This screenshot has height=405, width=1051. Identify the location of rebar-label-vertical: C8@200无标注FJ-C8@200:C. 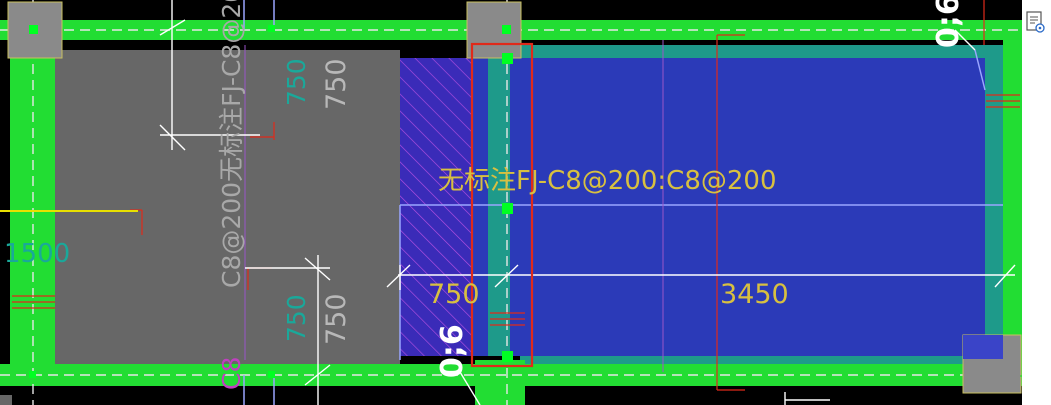
(231, 144).